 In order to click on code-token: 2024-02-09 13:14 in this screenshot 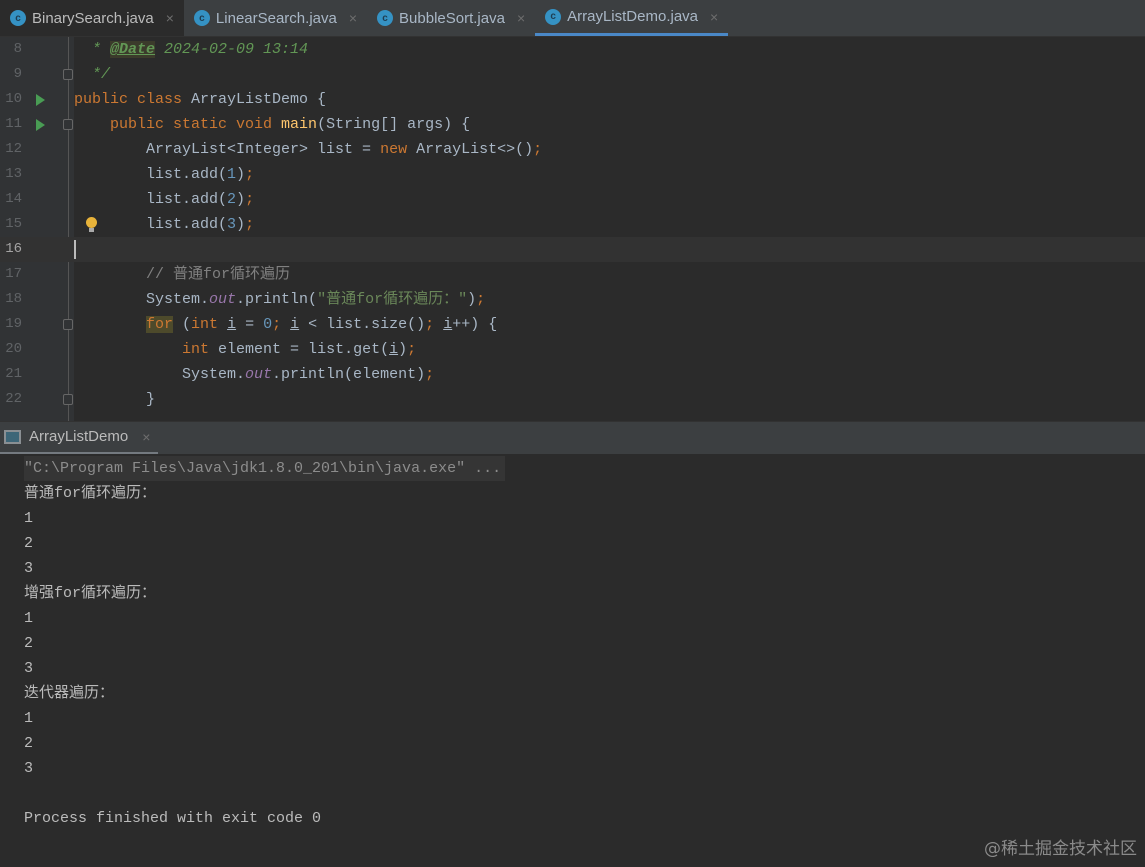, I will do `click(232, 49)`.